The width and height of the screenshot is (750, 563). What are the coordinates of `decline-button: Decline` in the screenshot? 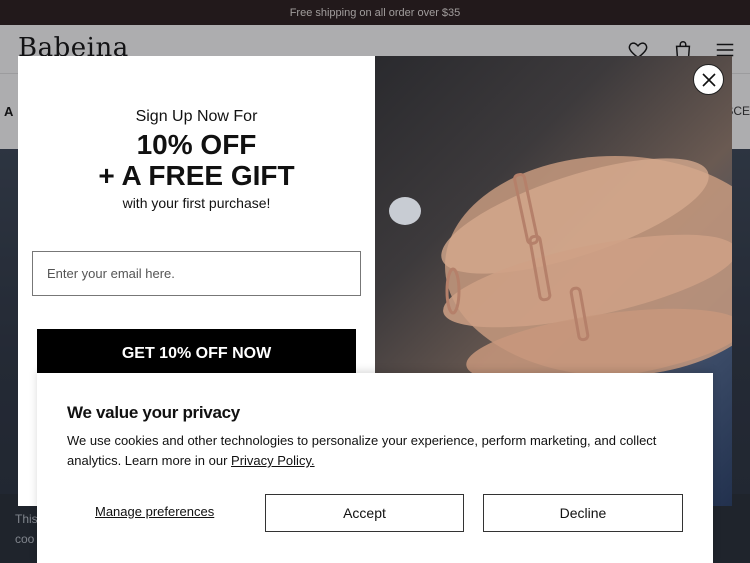 It's located at (583, 513).